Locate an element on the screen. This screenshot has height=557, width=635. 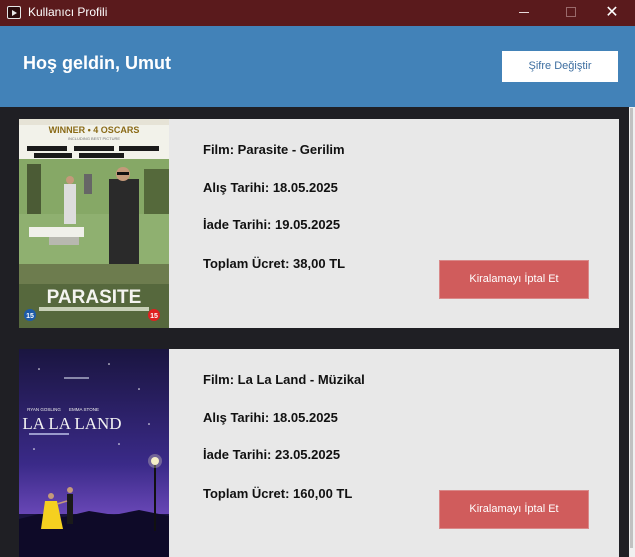
parasite-poster-image: WINNER • 4 OSCARS INCLUDING BEST PICTURE is located at coordinates (94, 223).